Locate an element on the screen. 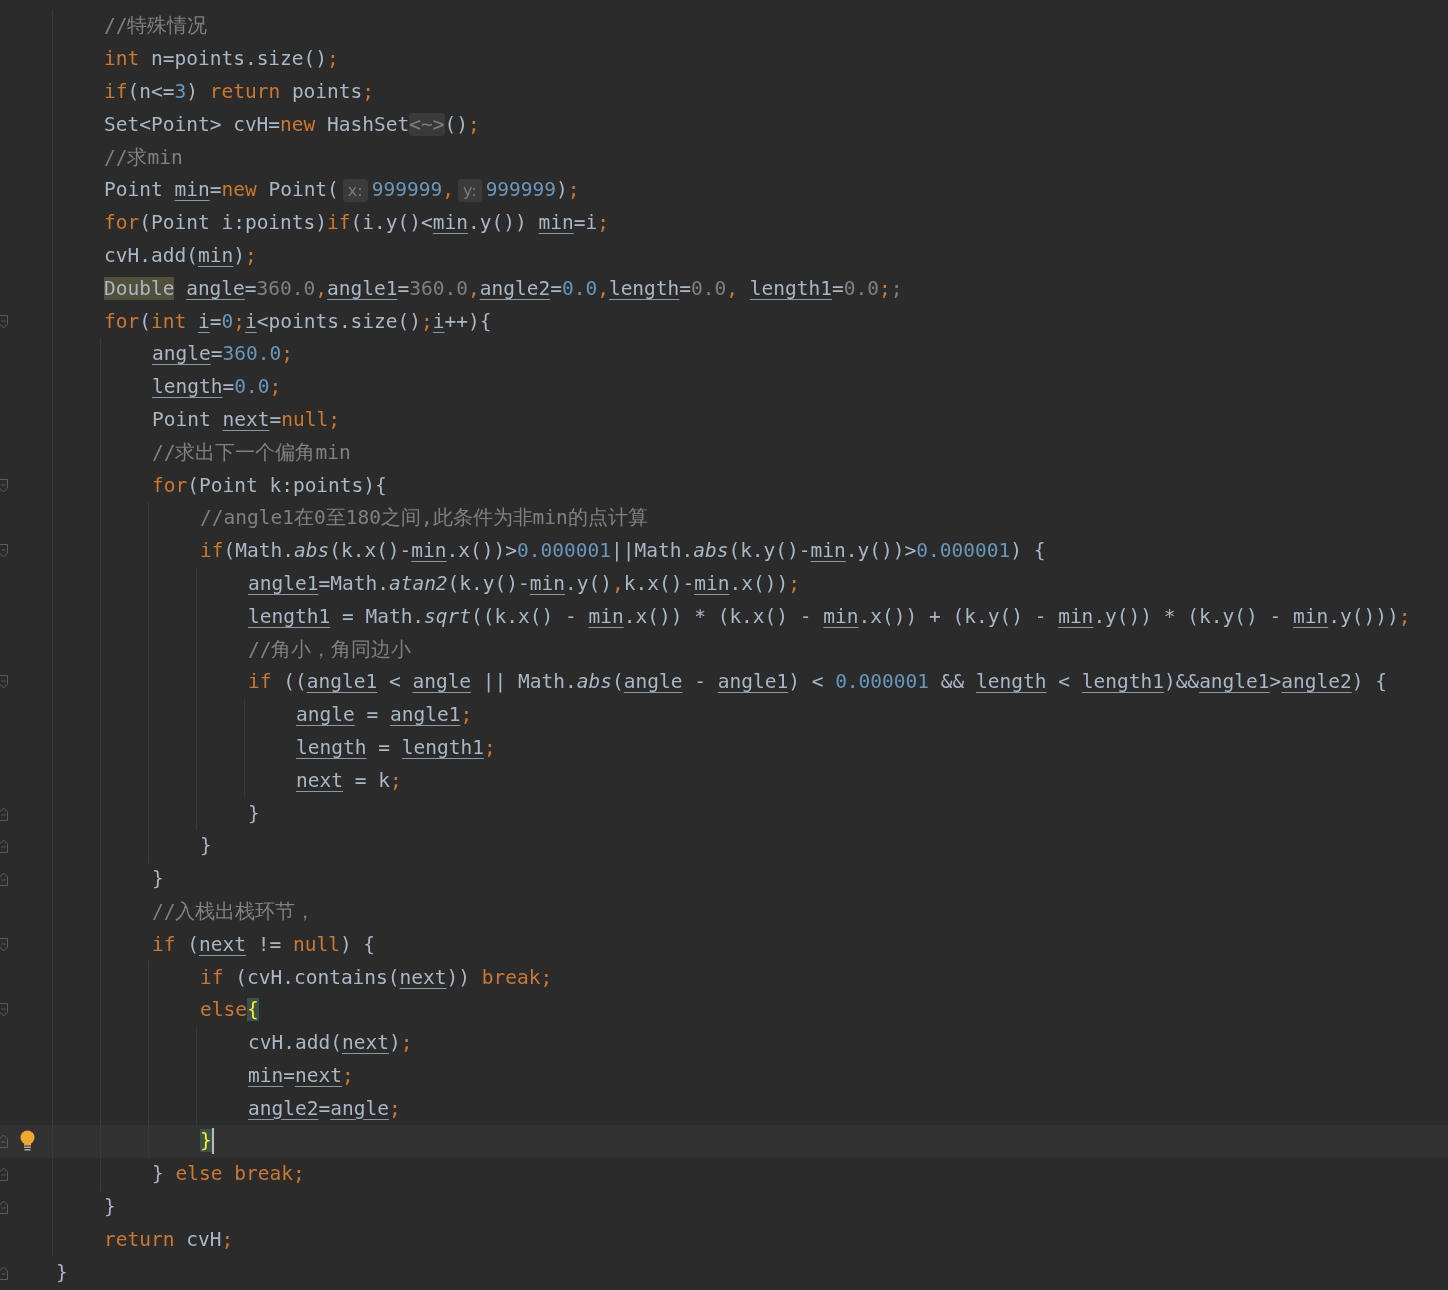 The height and width of the screenshot is (1290, 1448). code-line: if (next != null) { is located at coordinates (264, 944).